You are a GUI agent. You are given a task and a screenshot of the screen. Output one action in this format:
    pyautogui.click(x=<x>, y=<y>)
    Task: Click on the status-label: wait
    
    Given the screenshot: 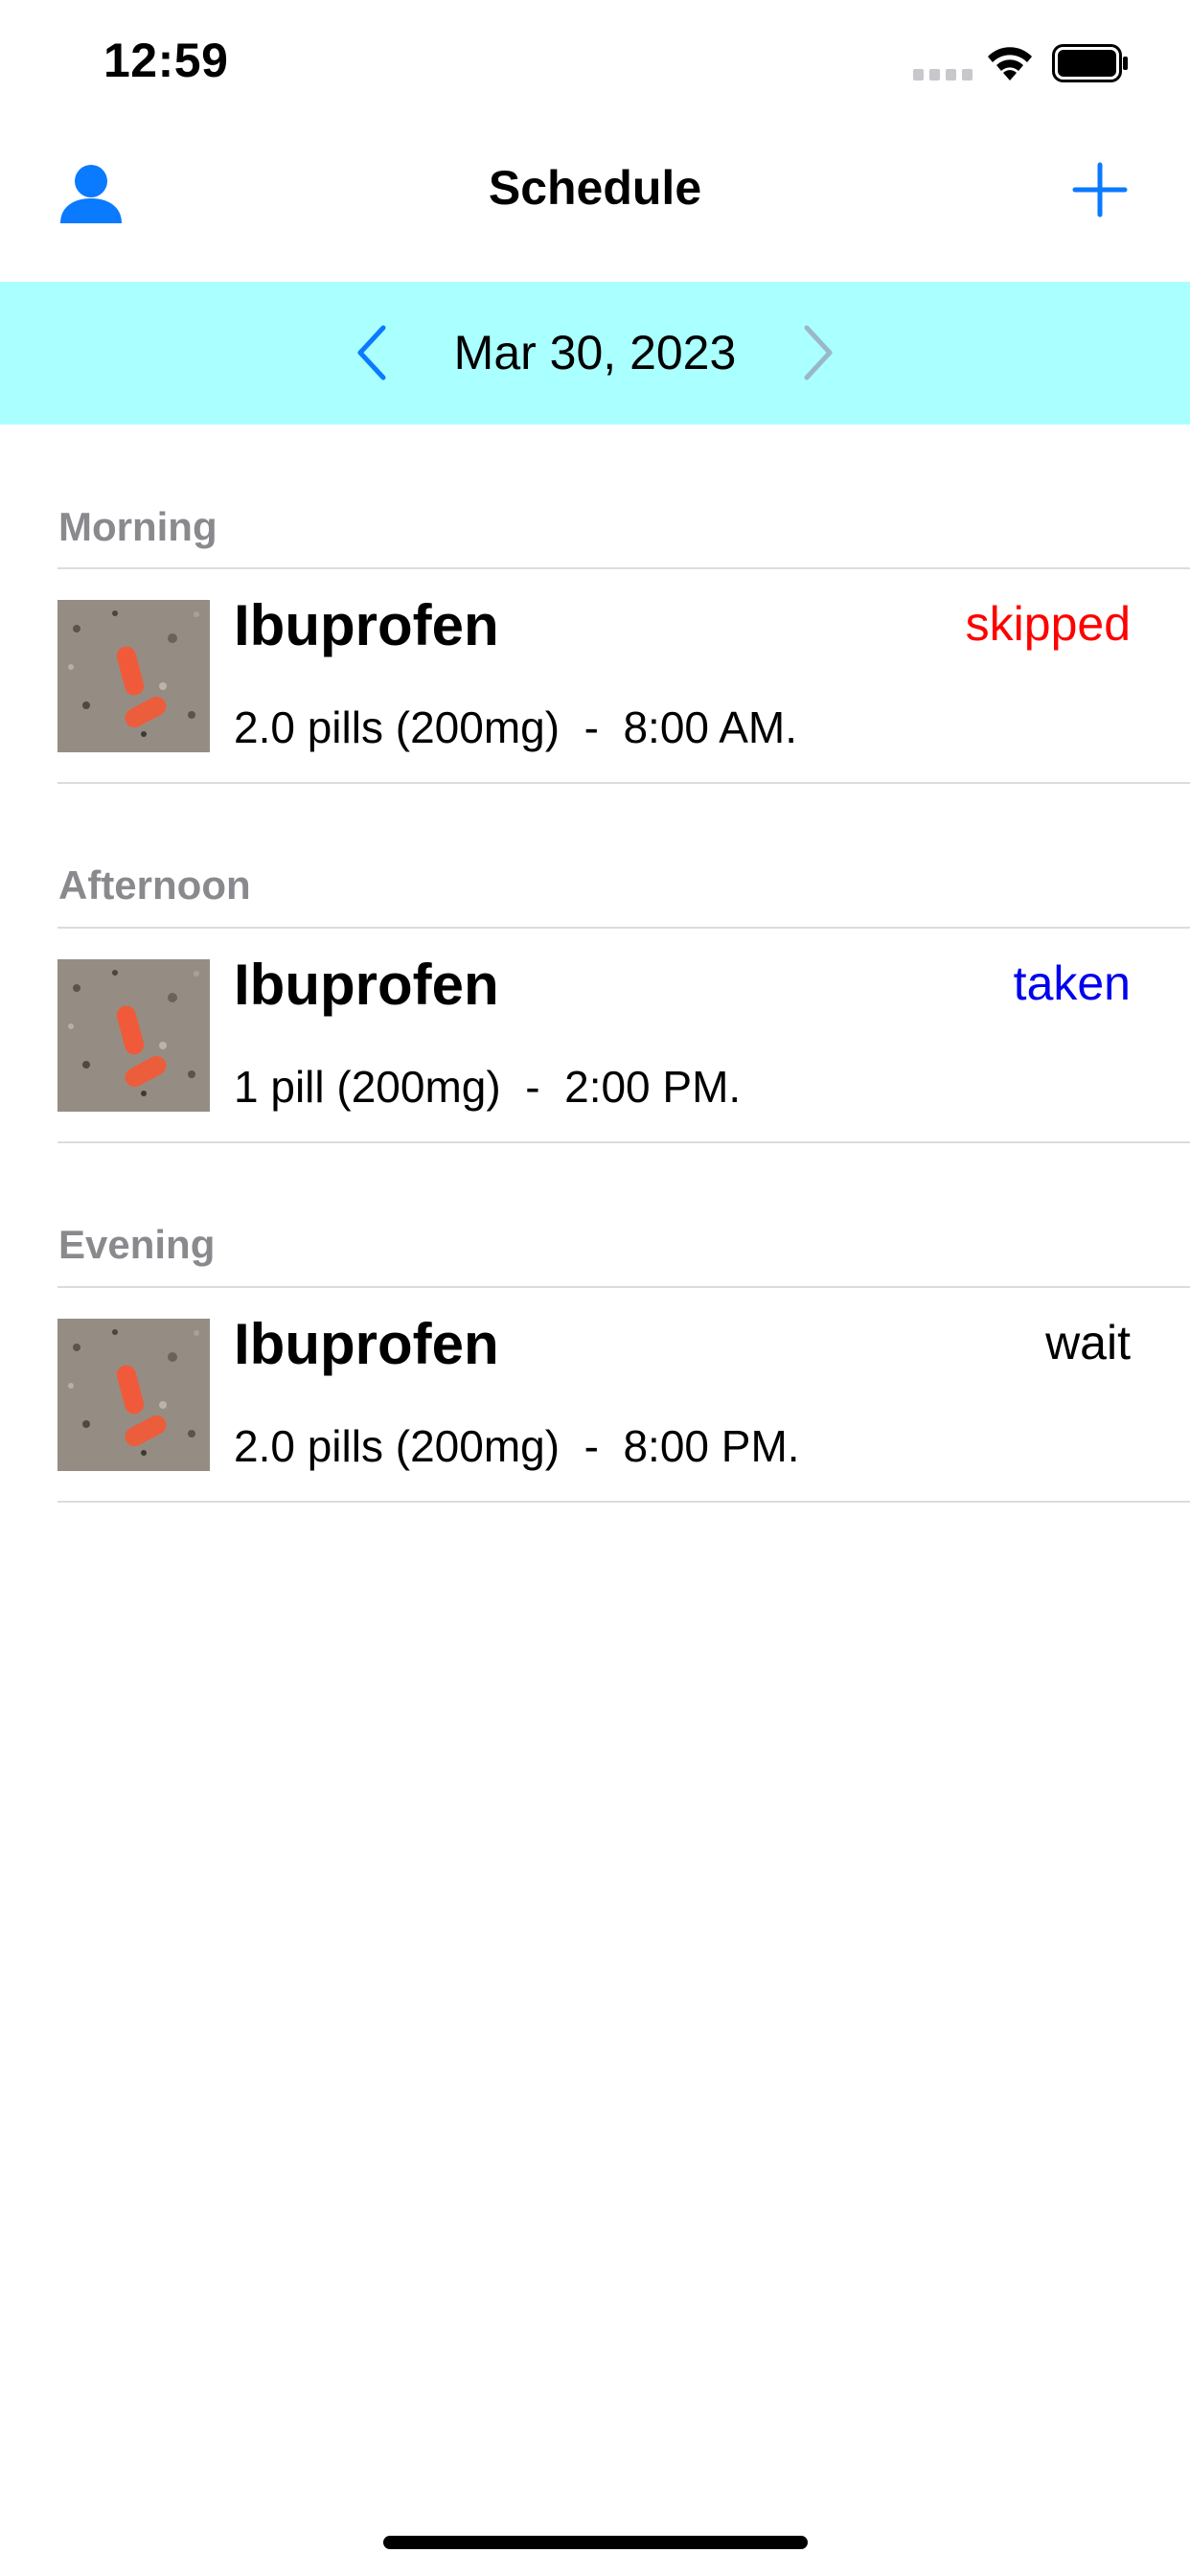 What is the action you would take?
    pyautogui.click(x=1088, y=1342)
    